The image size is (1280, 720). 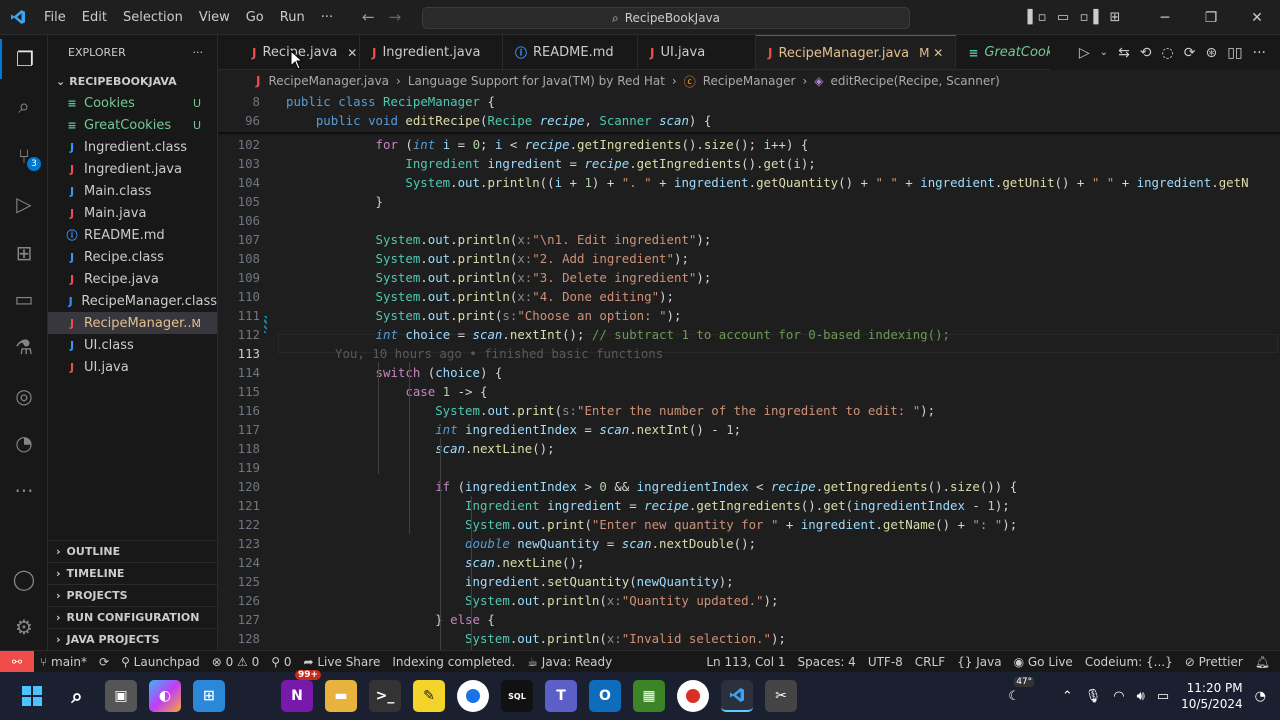 I want to click on file-tree-item: ⓘ README.md, so click(x=132, y=235).